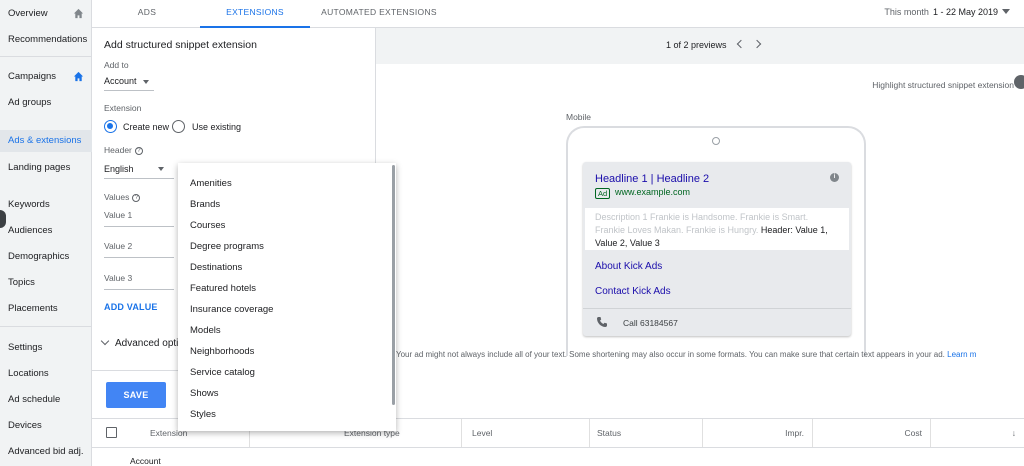 Image resolution: width=1024 pixels, height=466 pixels. I want to click on save-button: SAVE, so click(136, 395).